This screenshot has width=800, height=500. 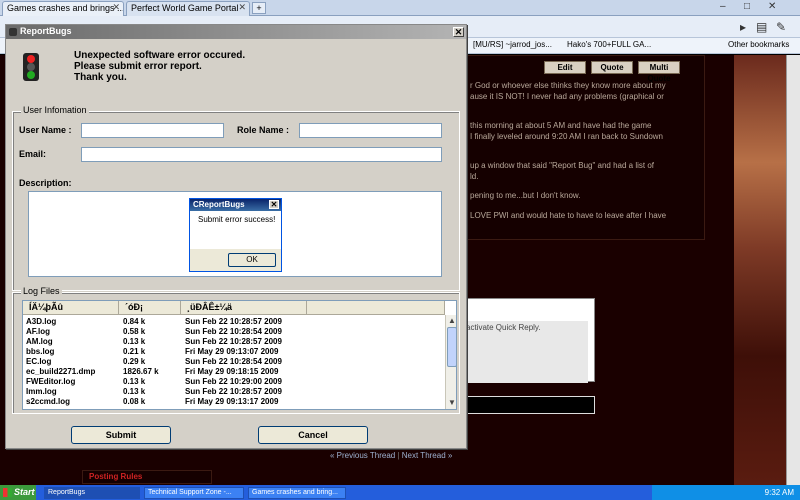 I want to click on thread-navigation: « Previous Thread | Next Thread », so click(x=391, y=455).